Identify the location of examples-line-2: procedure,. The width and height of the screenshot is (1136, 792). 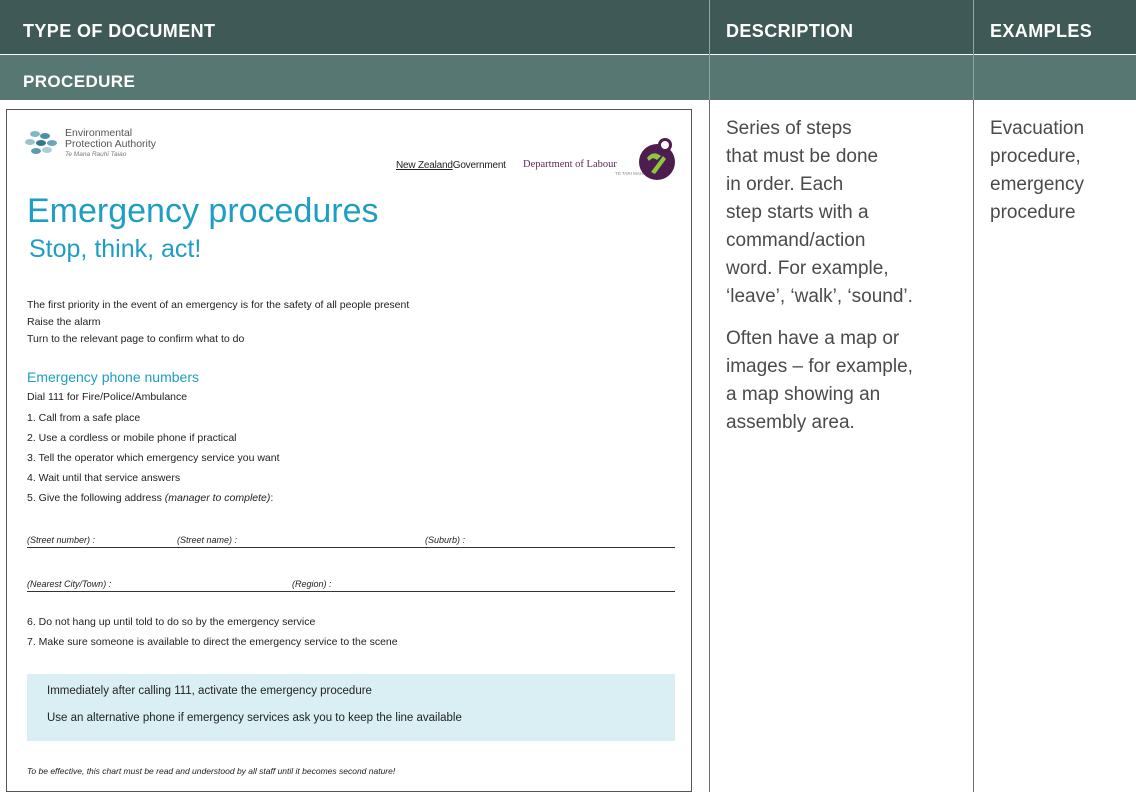
(1035, 156).